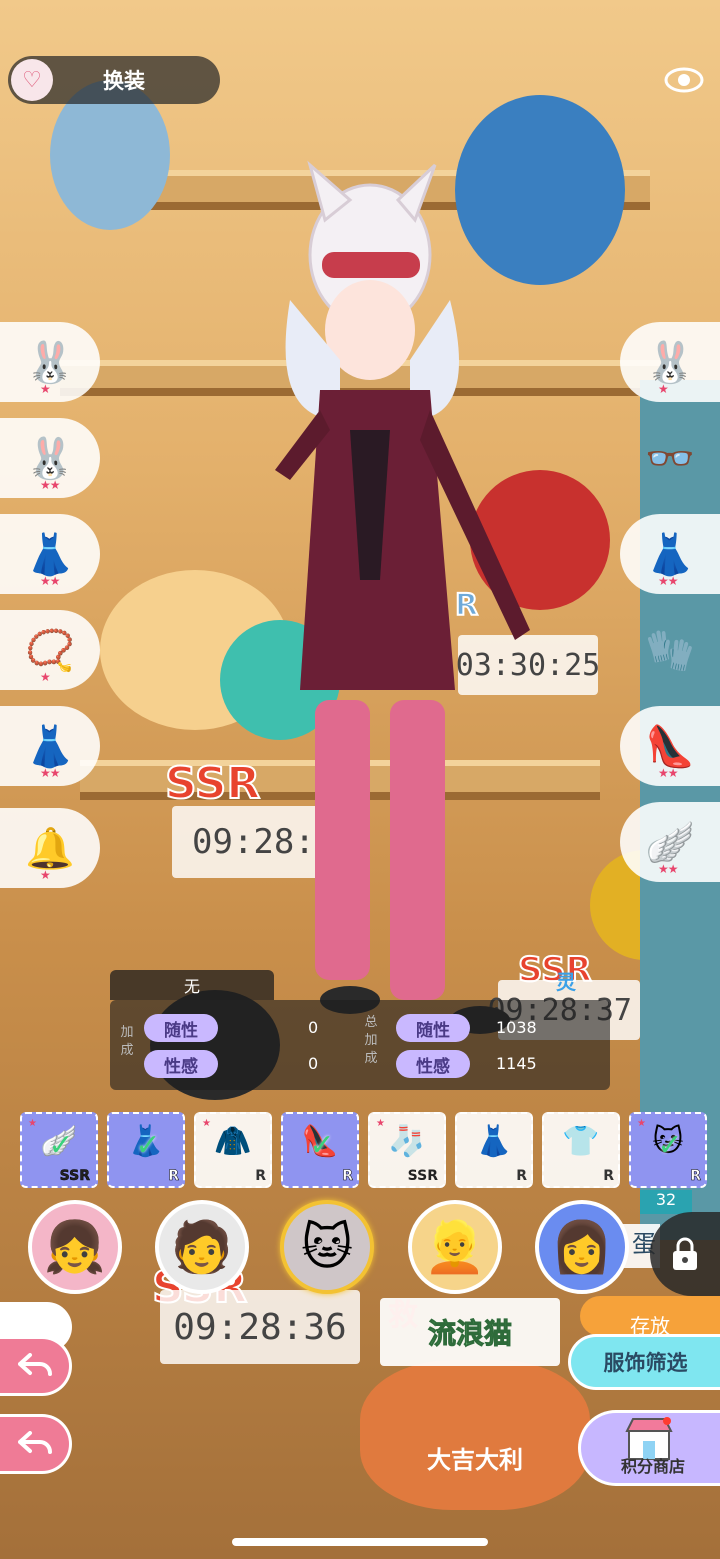  I want to click on item-slot: 👠 ✓ R, so click(320, 1150).